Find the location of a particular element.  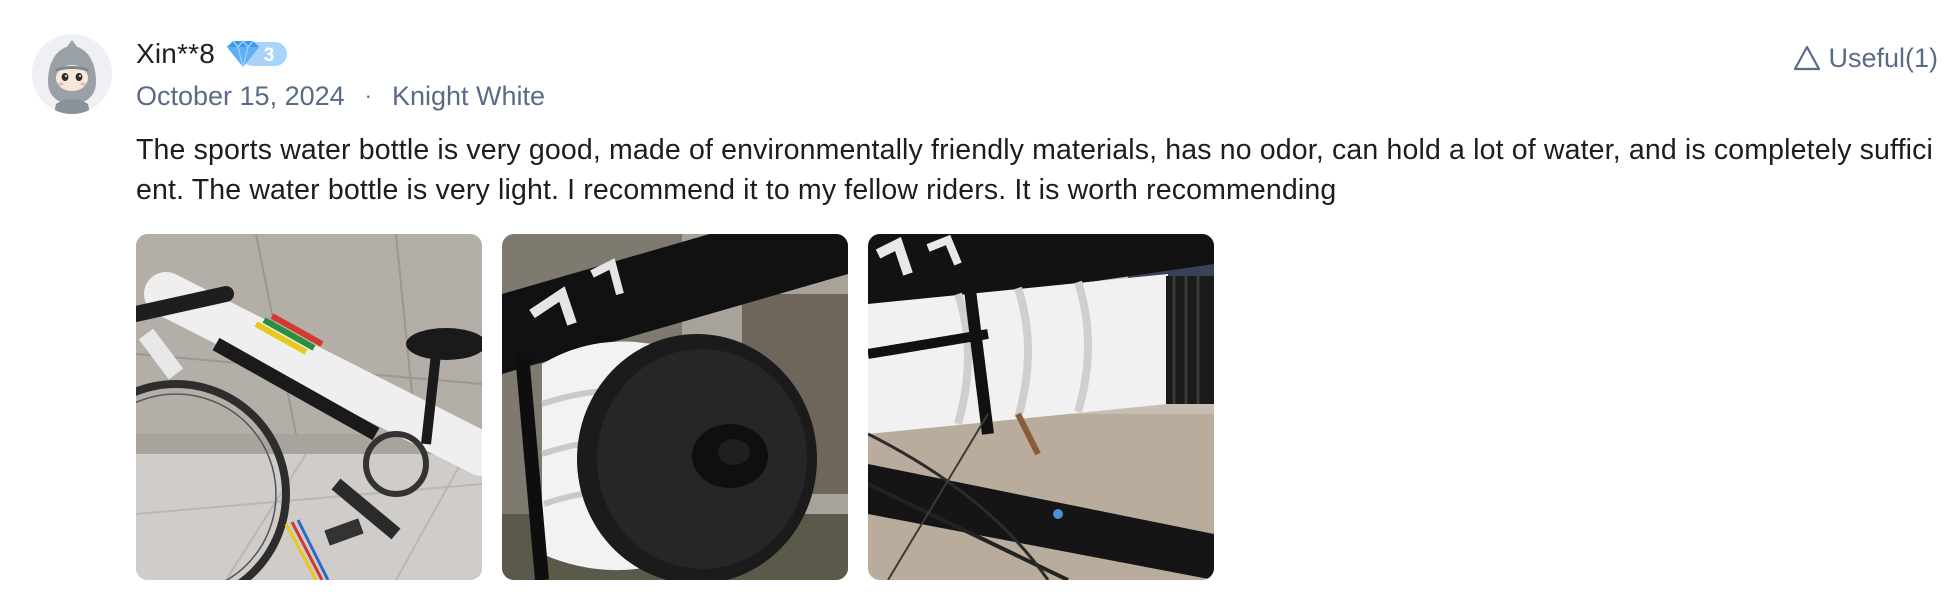

review-meta: October 15, 2024 · Knight White is located at coordinates (340, 96).